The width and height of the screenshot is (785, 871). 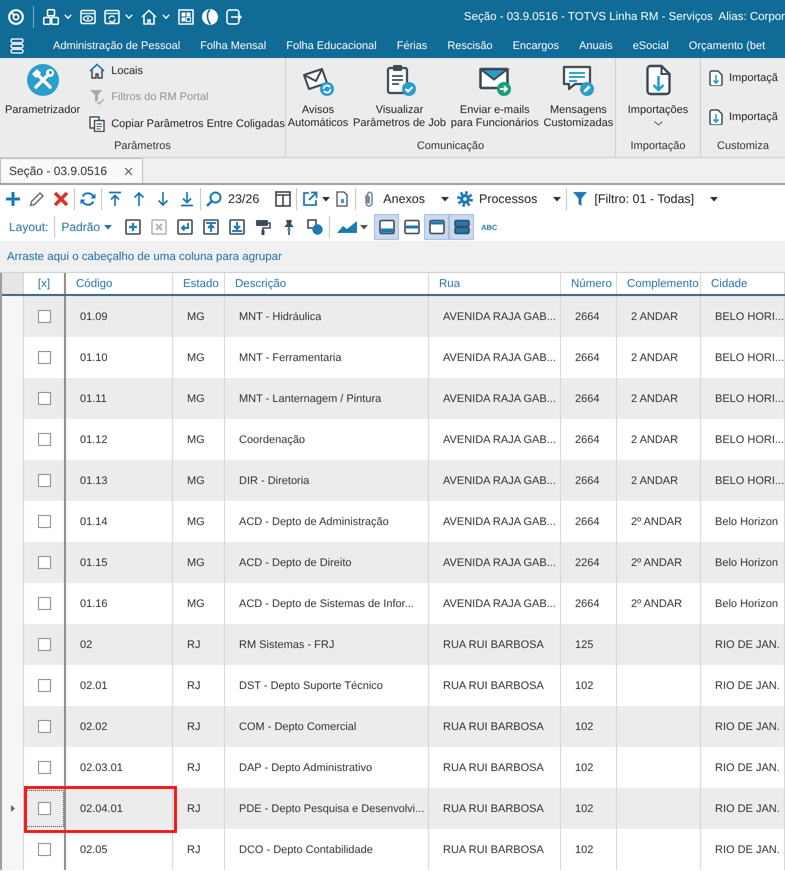 What do you see at coordinates (185, 227) in the screenshot?
I see `return-box-icon` at bounding box center [185, 227].